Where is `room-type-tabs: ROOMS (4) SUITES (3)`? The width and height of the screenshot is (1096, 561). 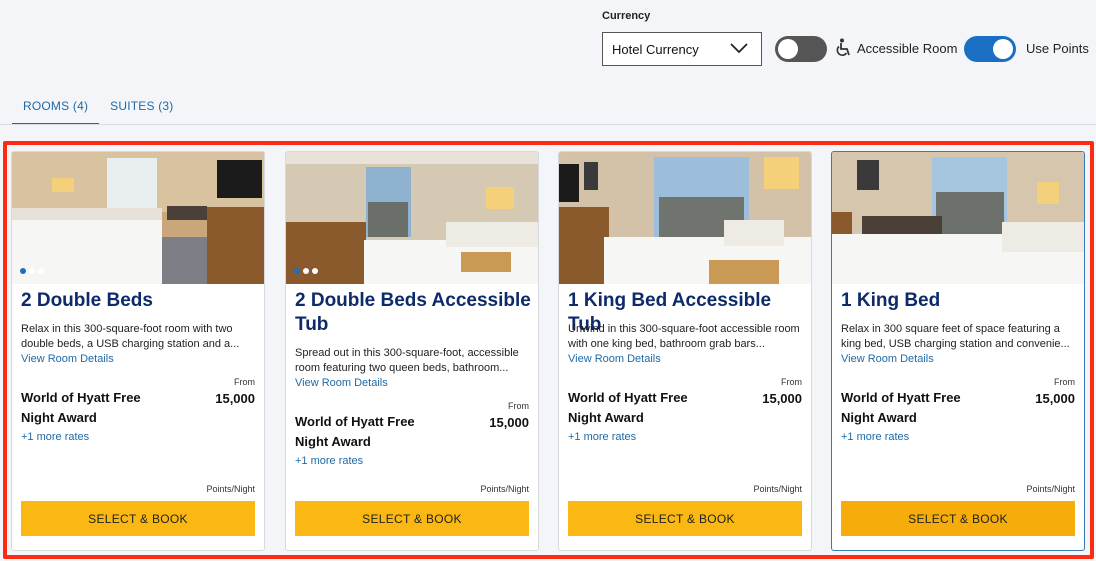
room-type-tabs: ROOMS (4) SUITES (3) is located at coordinates (98, 108).